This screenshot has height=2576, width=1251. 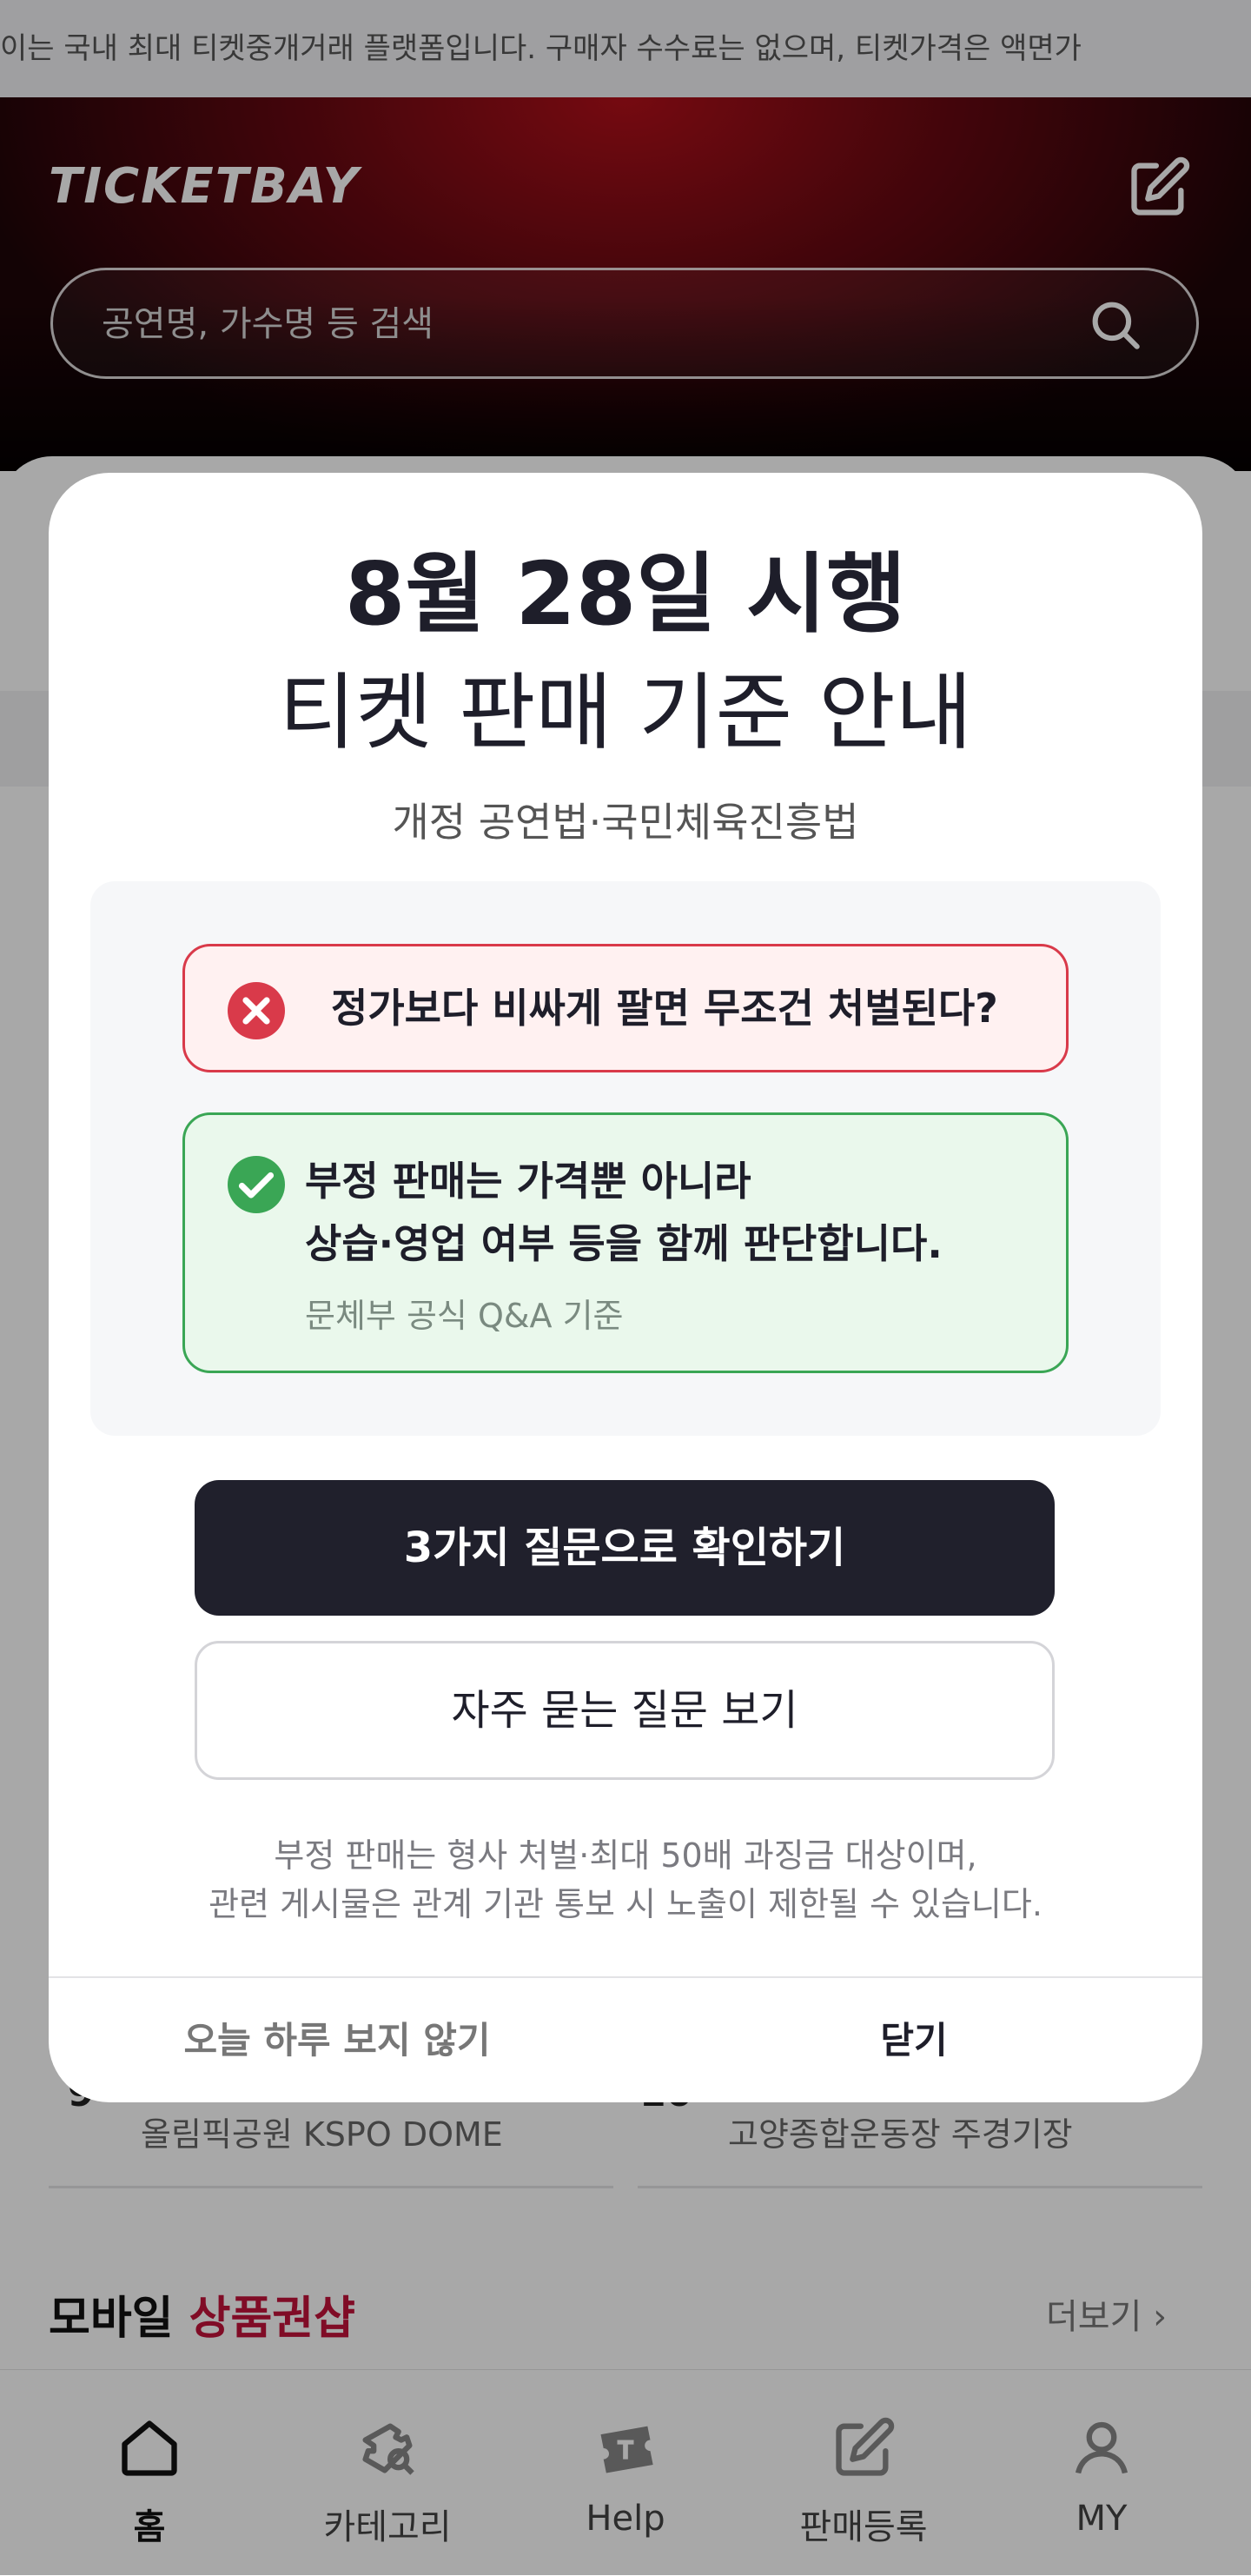 What do you see at coordinates (664, 1009) in the screenshot?
I see `wrong-claim-text: 정가보다 비싸게 팔면 무조건 처벌된다?` at bounding box center [664, 1009].